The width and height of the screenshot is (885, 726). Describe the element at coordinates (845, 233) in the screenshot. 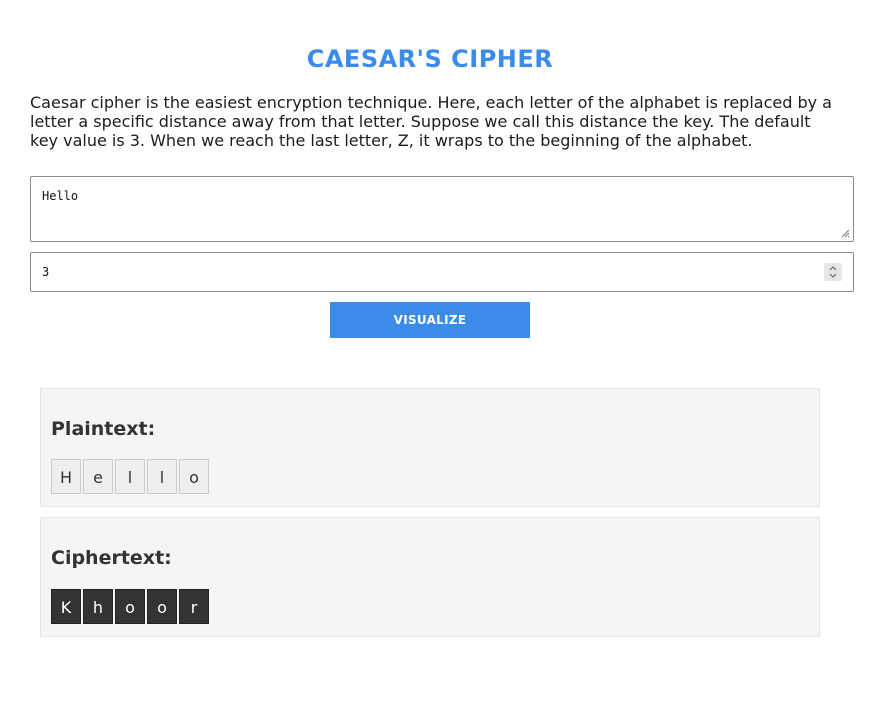

I see `resize-handle-icon` at that location.